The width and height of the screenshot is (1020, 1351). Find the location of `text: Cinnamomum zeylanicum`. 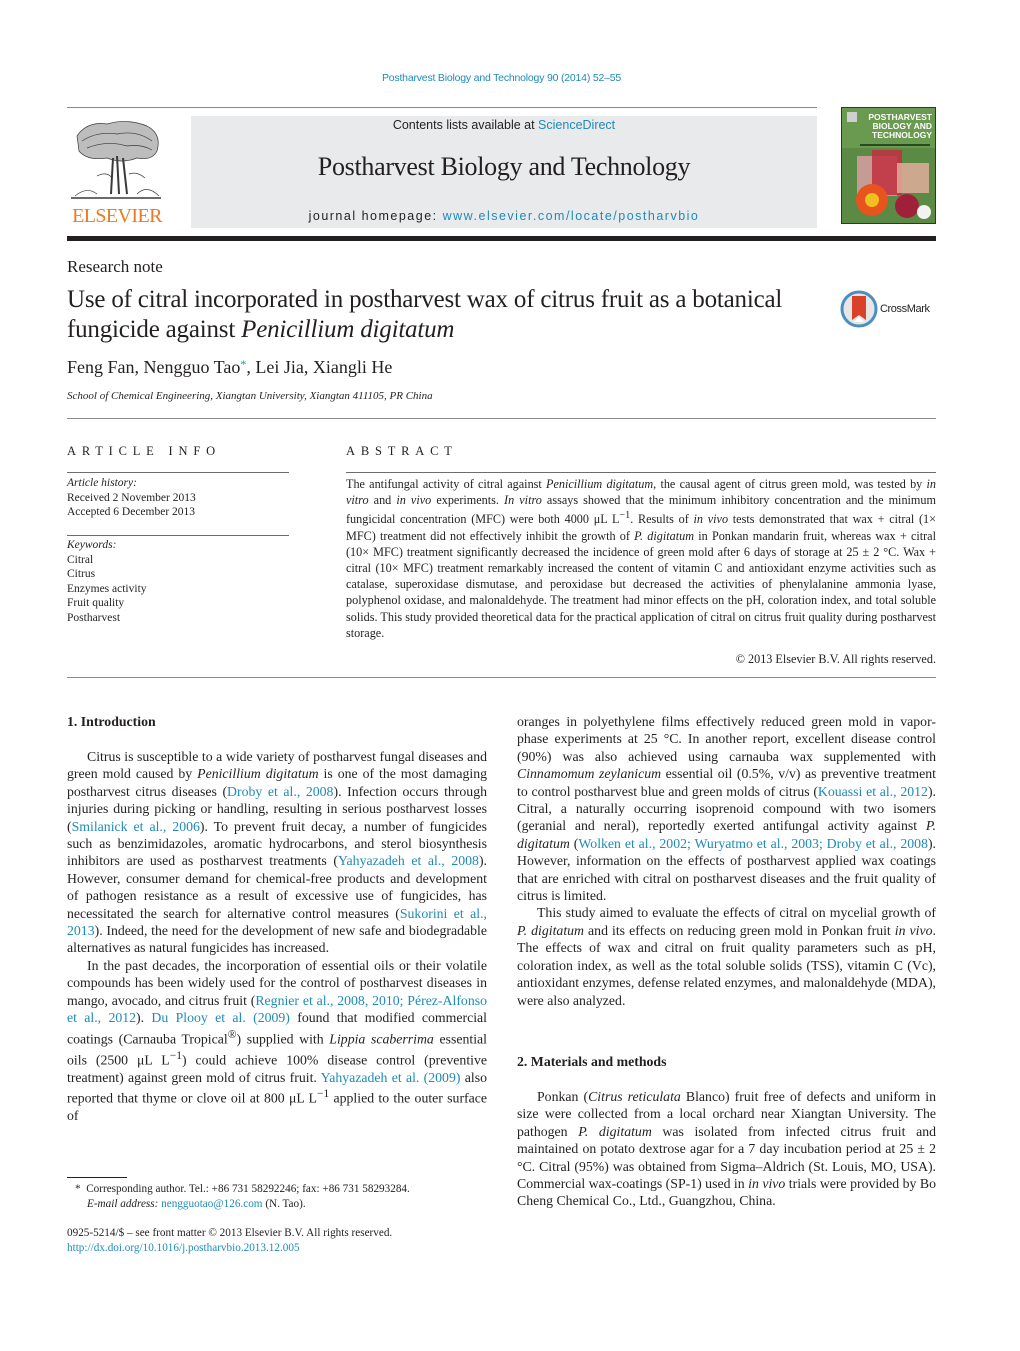

text: Cinnamomum zeylanicum is located at coordinates (589, 774).